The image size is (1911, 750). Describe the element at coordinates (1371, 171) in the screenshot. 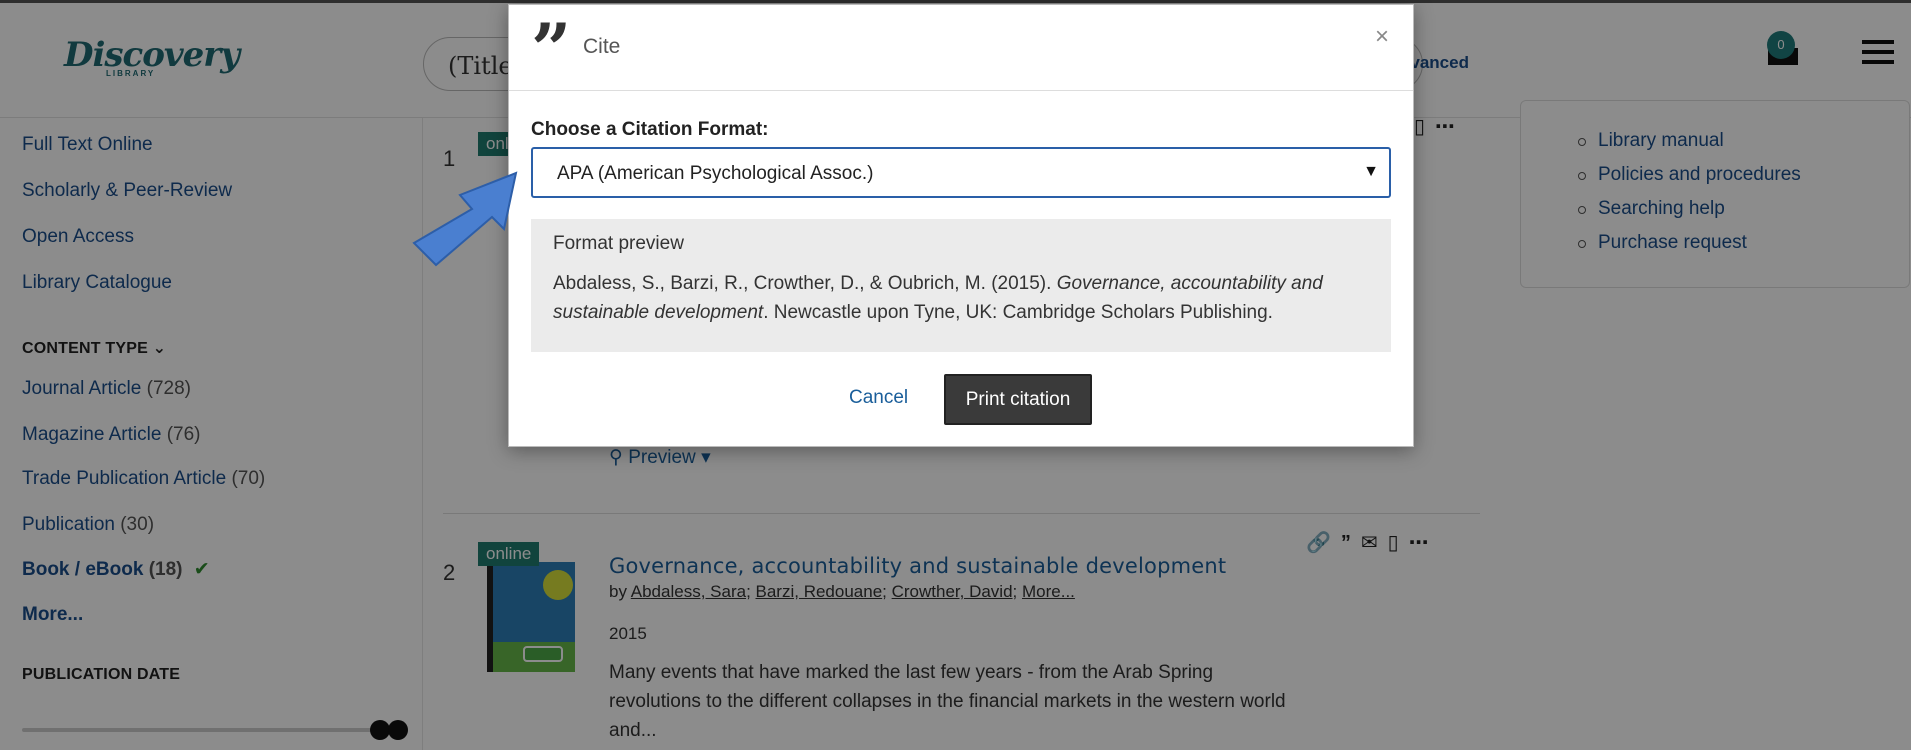

I see `caret-down-icon: ▼` at that location.